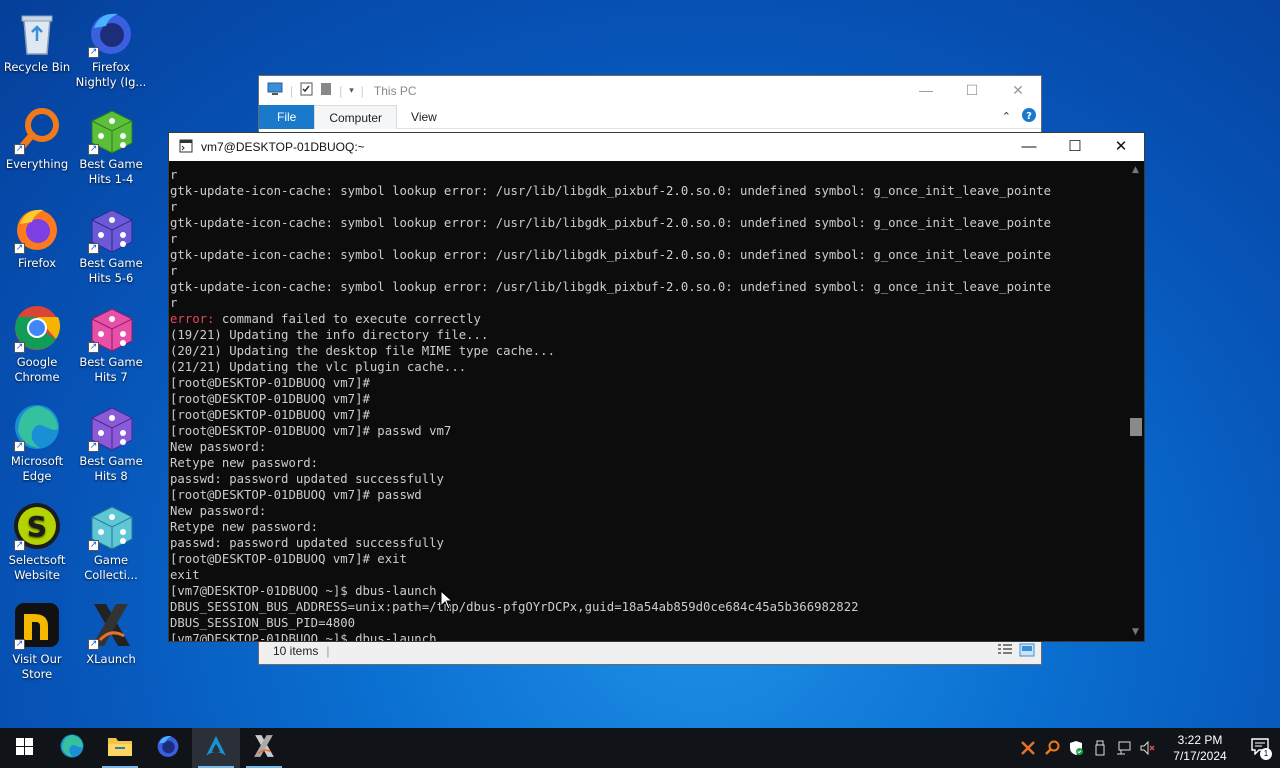 Image resolution: width=1280 pixels, height=768 pixels. I want to click on terminal-title: vm7@DESKTOP-01DBUOQ:~, so click(283, 147).